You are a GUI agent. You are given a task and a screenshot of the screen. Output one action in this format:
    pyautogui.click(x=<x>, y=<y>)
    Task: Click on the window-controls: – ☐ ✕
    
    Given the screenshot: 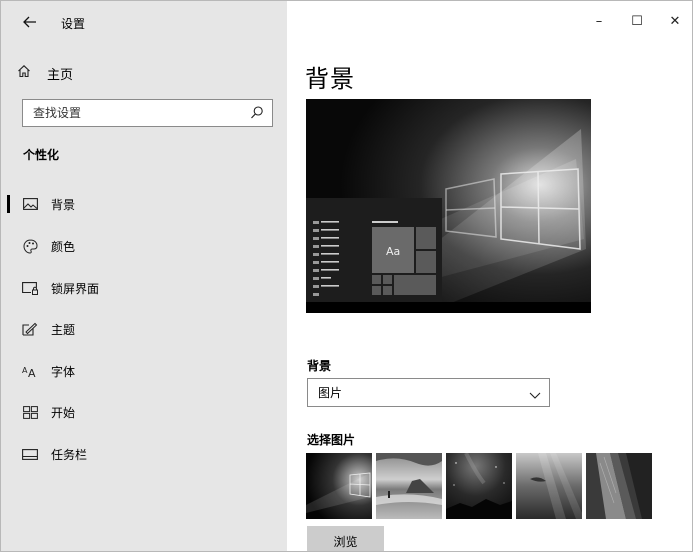 What is the action you would take?
    pyautogui.click(x=636, y=21)
    